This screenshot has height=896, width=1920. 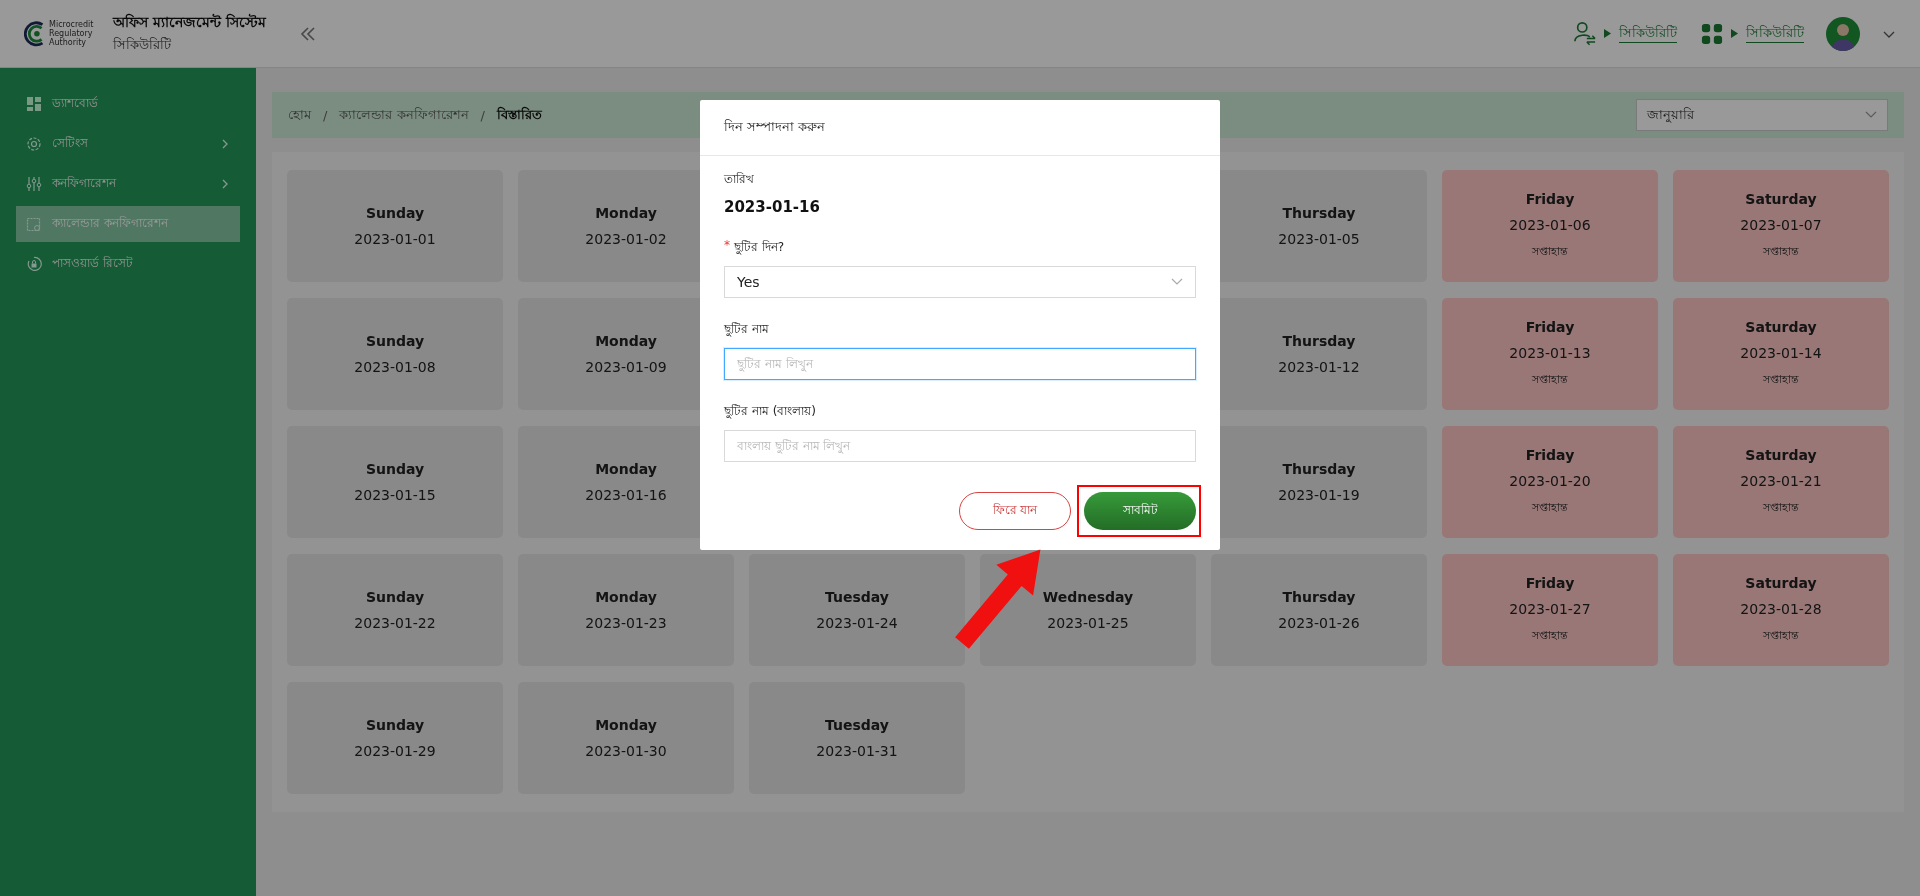 What do you see at coordinates (395, 623) in the screenshot?
I see `date-label: 2023-01-22` at bounding box center [395, 623].